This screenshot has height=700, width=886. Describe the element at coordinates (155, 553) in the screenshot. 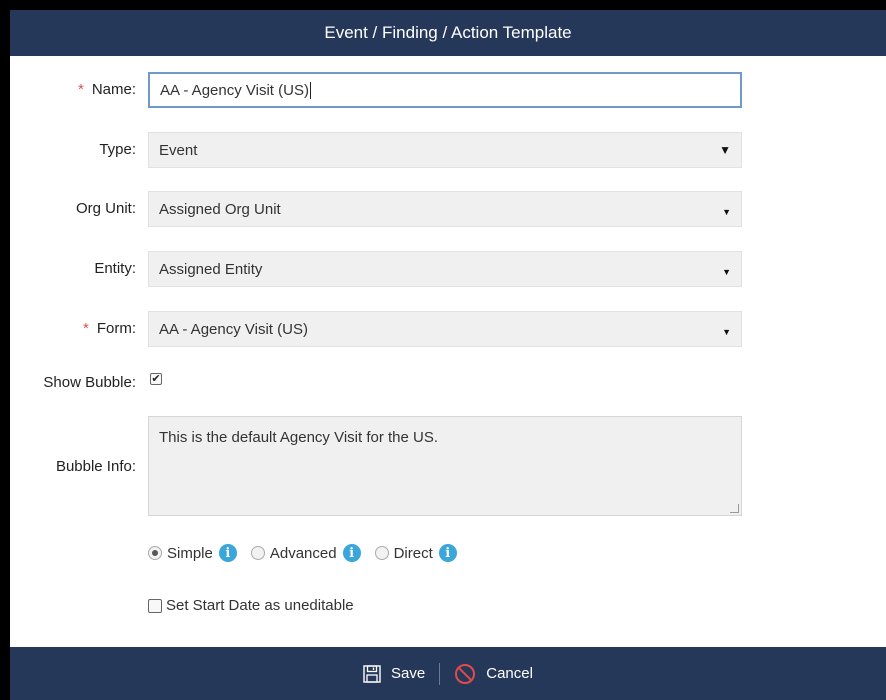

I see `radio-button-selected` at that location.